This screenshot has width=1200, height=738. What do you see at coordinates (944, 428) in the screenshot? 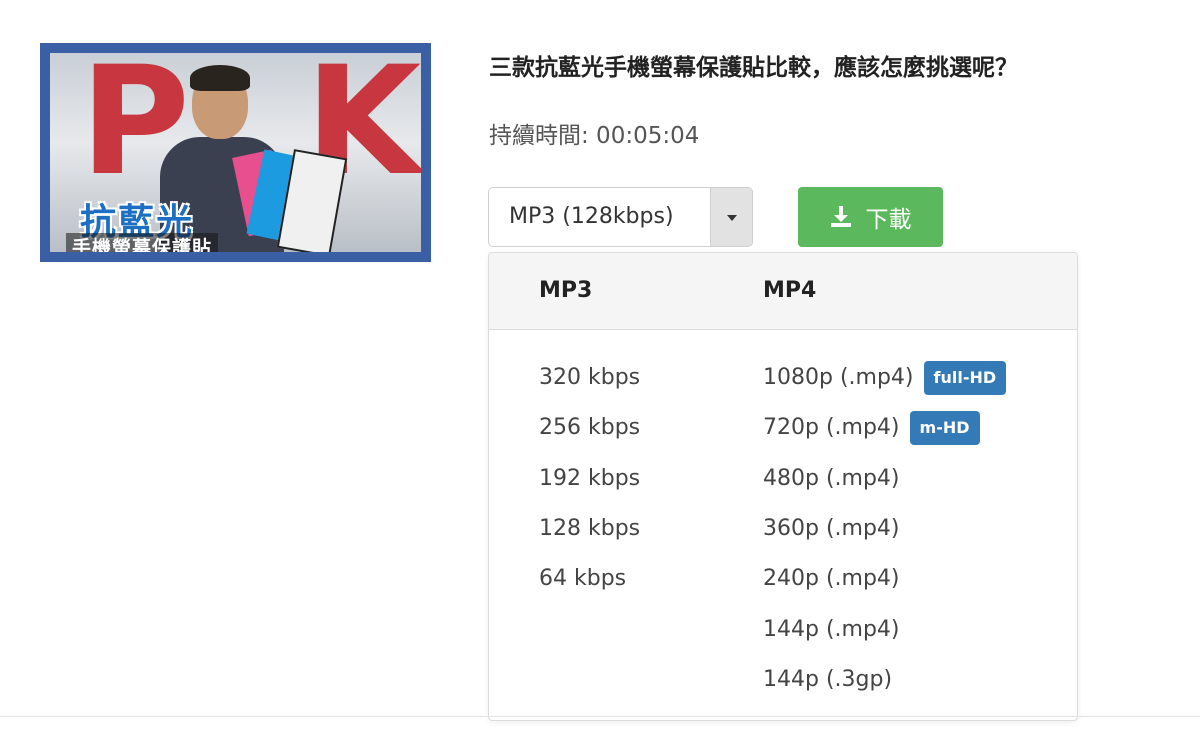
I see `quality-badge: m-HD` at bounding box center [944, 428].